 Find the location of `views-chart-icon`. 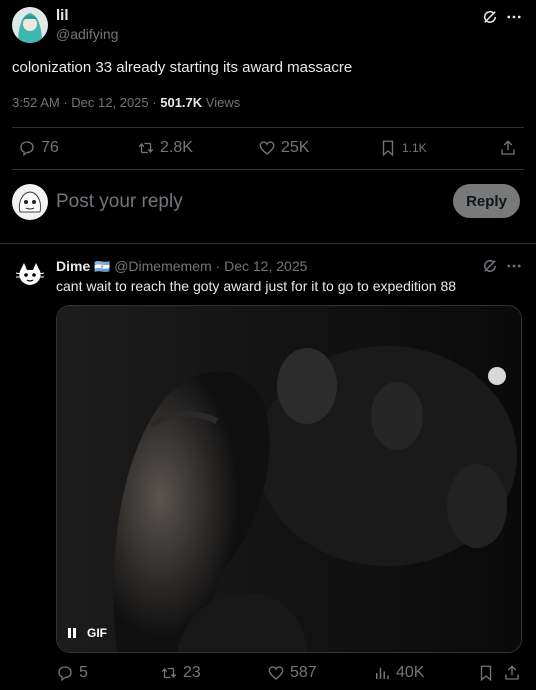

views-chart-icon is located at coordinates (382, 673).